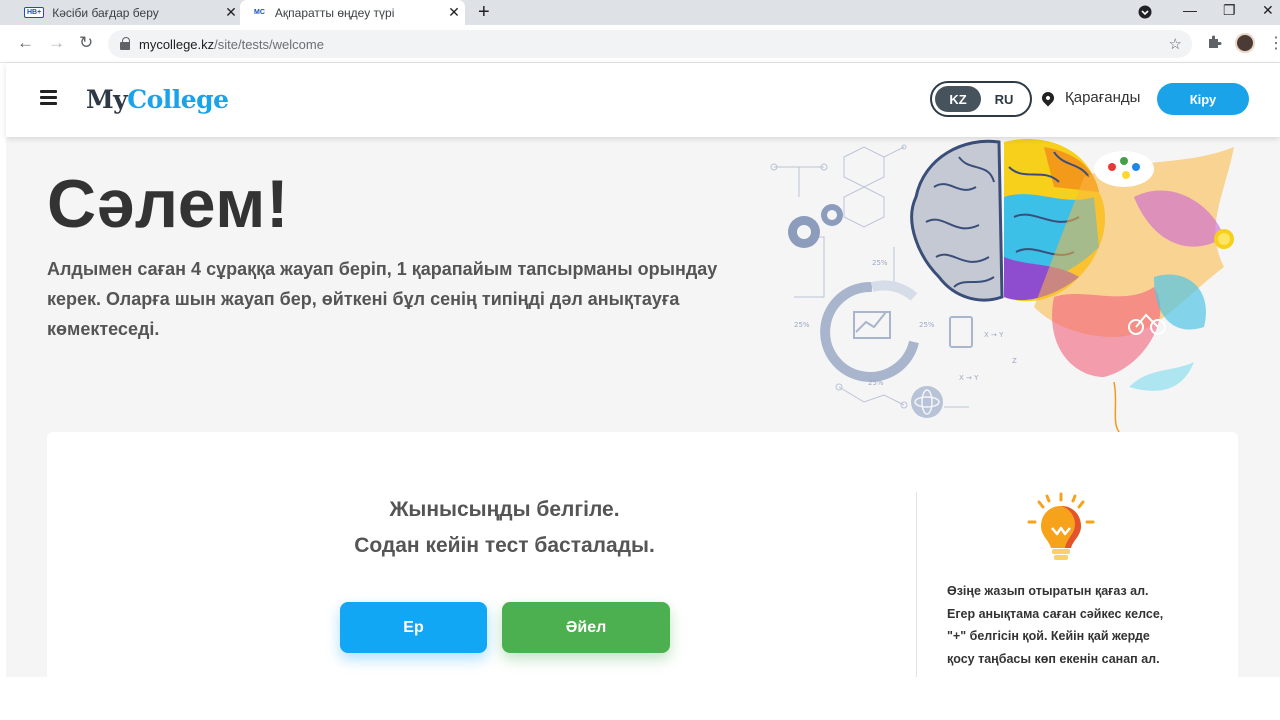 The image size is (1280, 720). Describe the element at coordinates (177, 44) in the screenshot. I see `url-host: mycollege.kz` at that location.